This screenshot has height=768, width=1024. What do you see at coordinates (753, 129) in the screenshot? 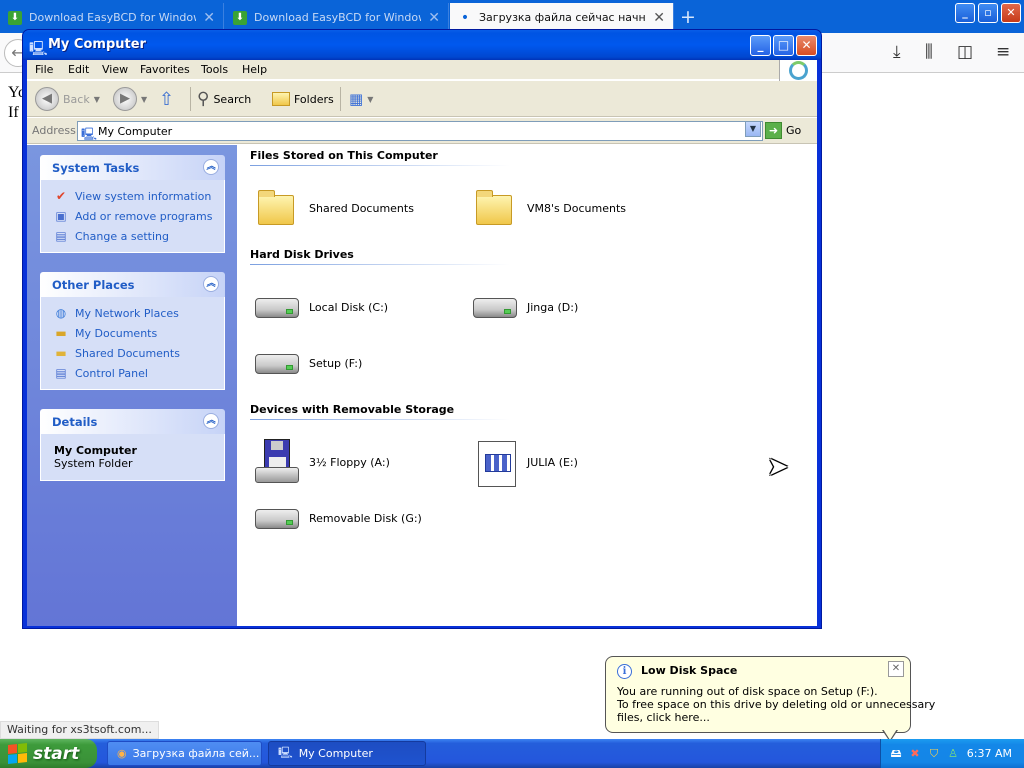
I see `address-dropdown-button: ▼` at bounding box center [753, 129].